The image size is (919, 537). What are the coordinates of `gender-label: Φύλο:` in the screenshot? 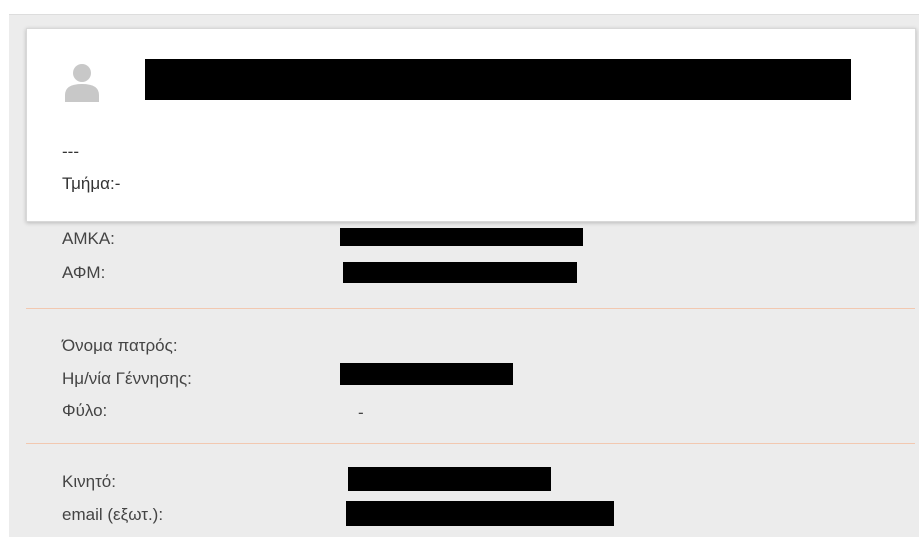 It's located at (85, 410).